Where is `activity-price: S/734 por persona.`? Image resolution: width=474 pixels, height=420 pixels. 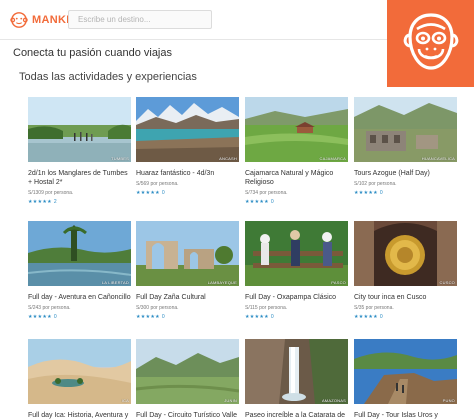
activity-price: S/734 por persona. is located at coordinates (266, 193).